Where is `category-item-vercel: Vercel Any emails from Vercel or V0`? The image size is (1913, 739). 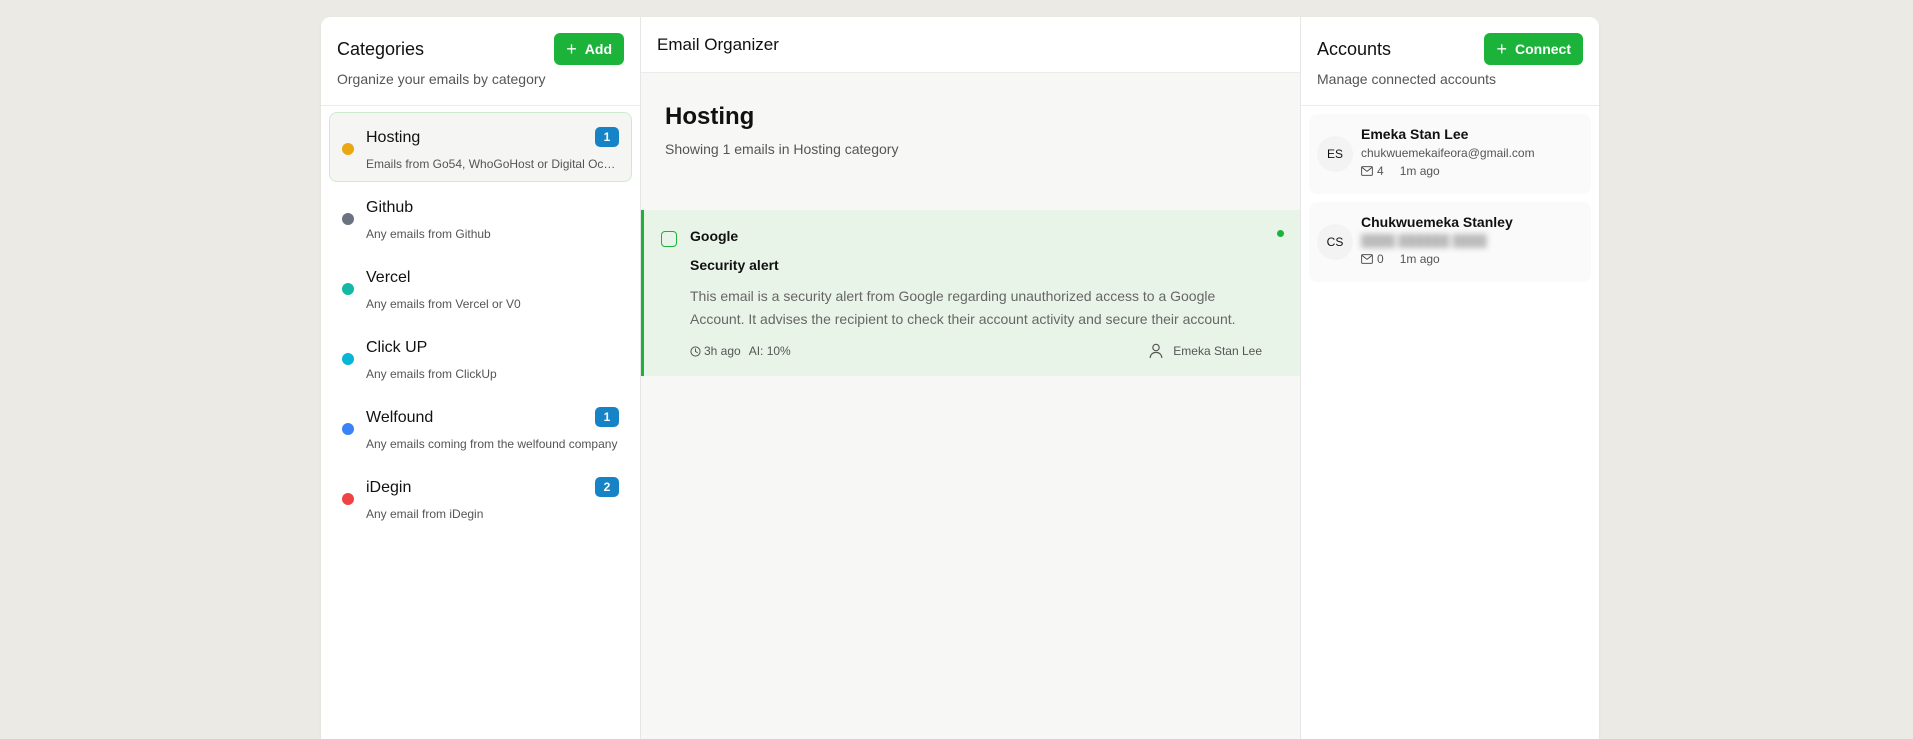
category-item-vercel: Vercel Any emails from Vercel or V0 is located at coordinates (480, 287).